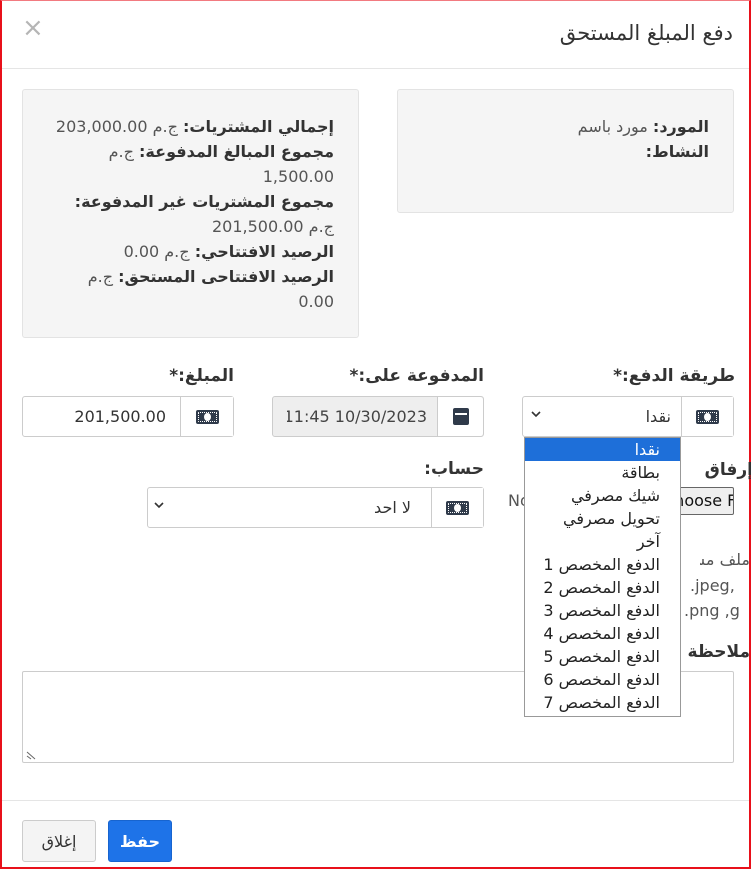 The height and width of the screenshot is (869, 751). I want to click on supplier-info-box: المورد: مورد باسم النشاط:, so click(565, 151).